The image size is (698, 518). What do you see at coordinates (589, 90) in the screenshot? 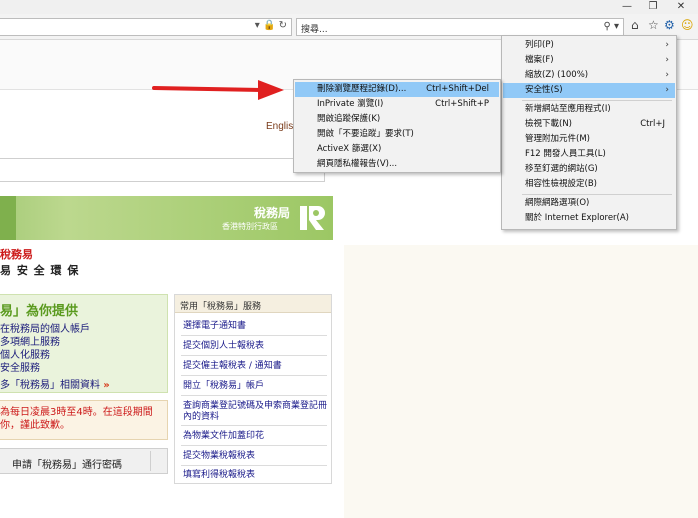
I see `menu-item-safety: 安全性(S) ›` at bounding box center [589, 90].